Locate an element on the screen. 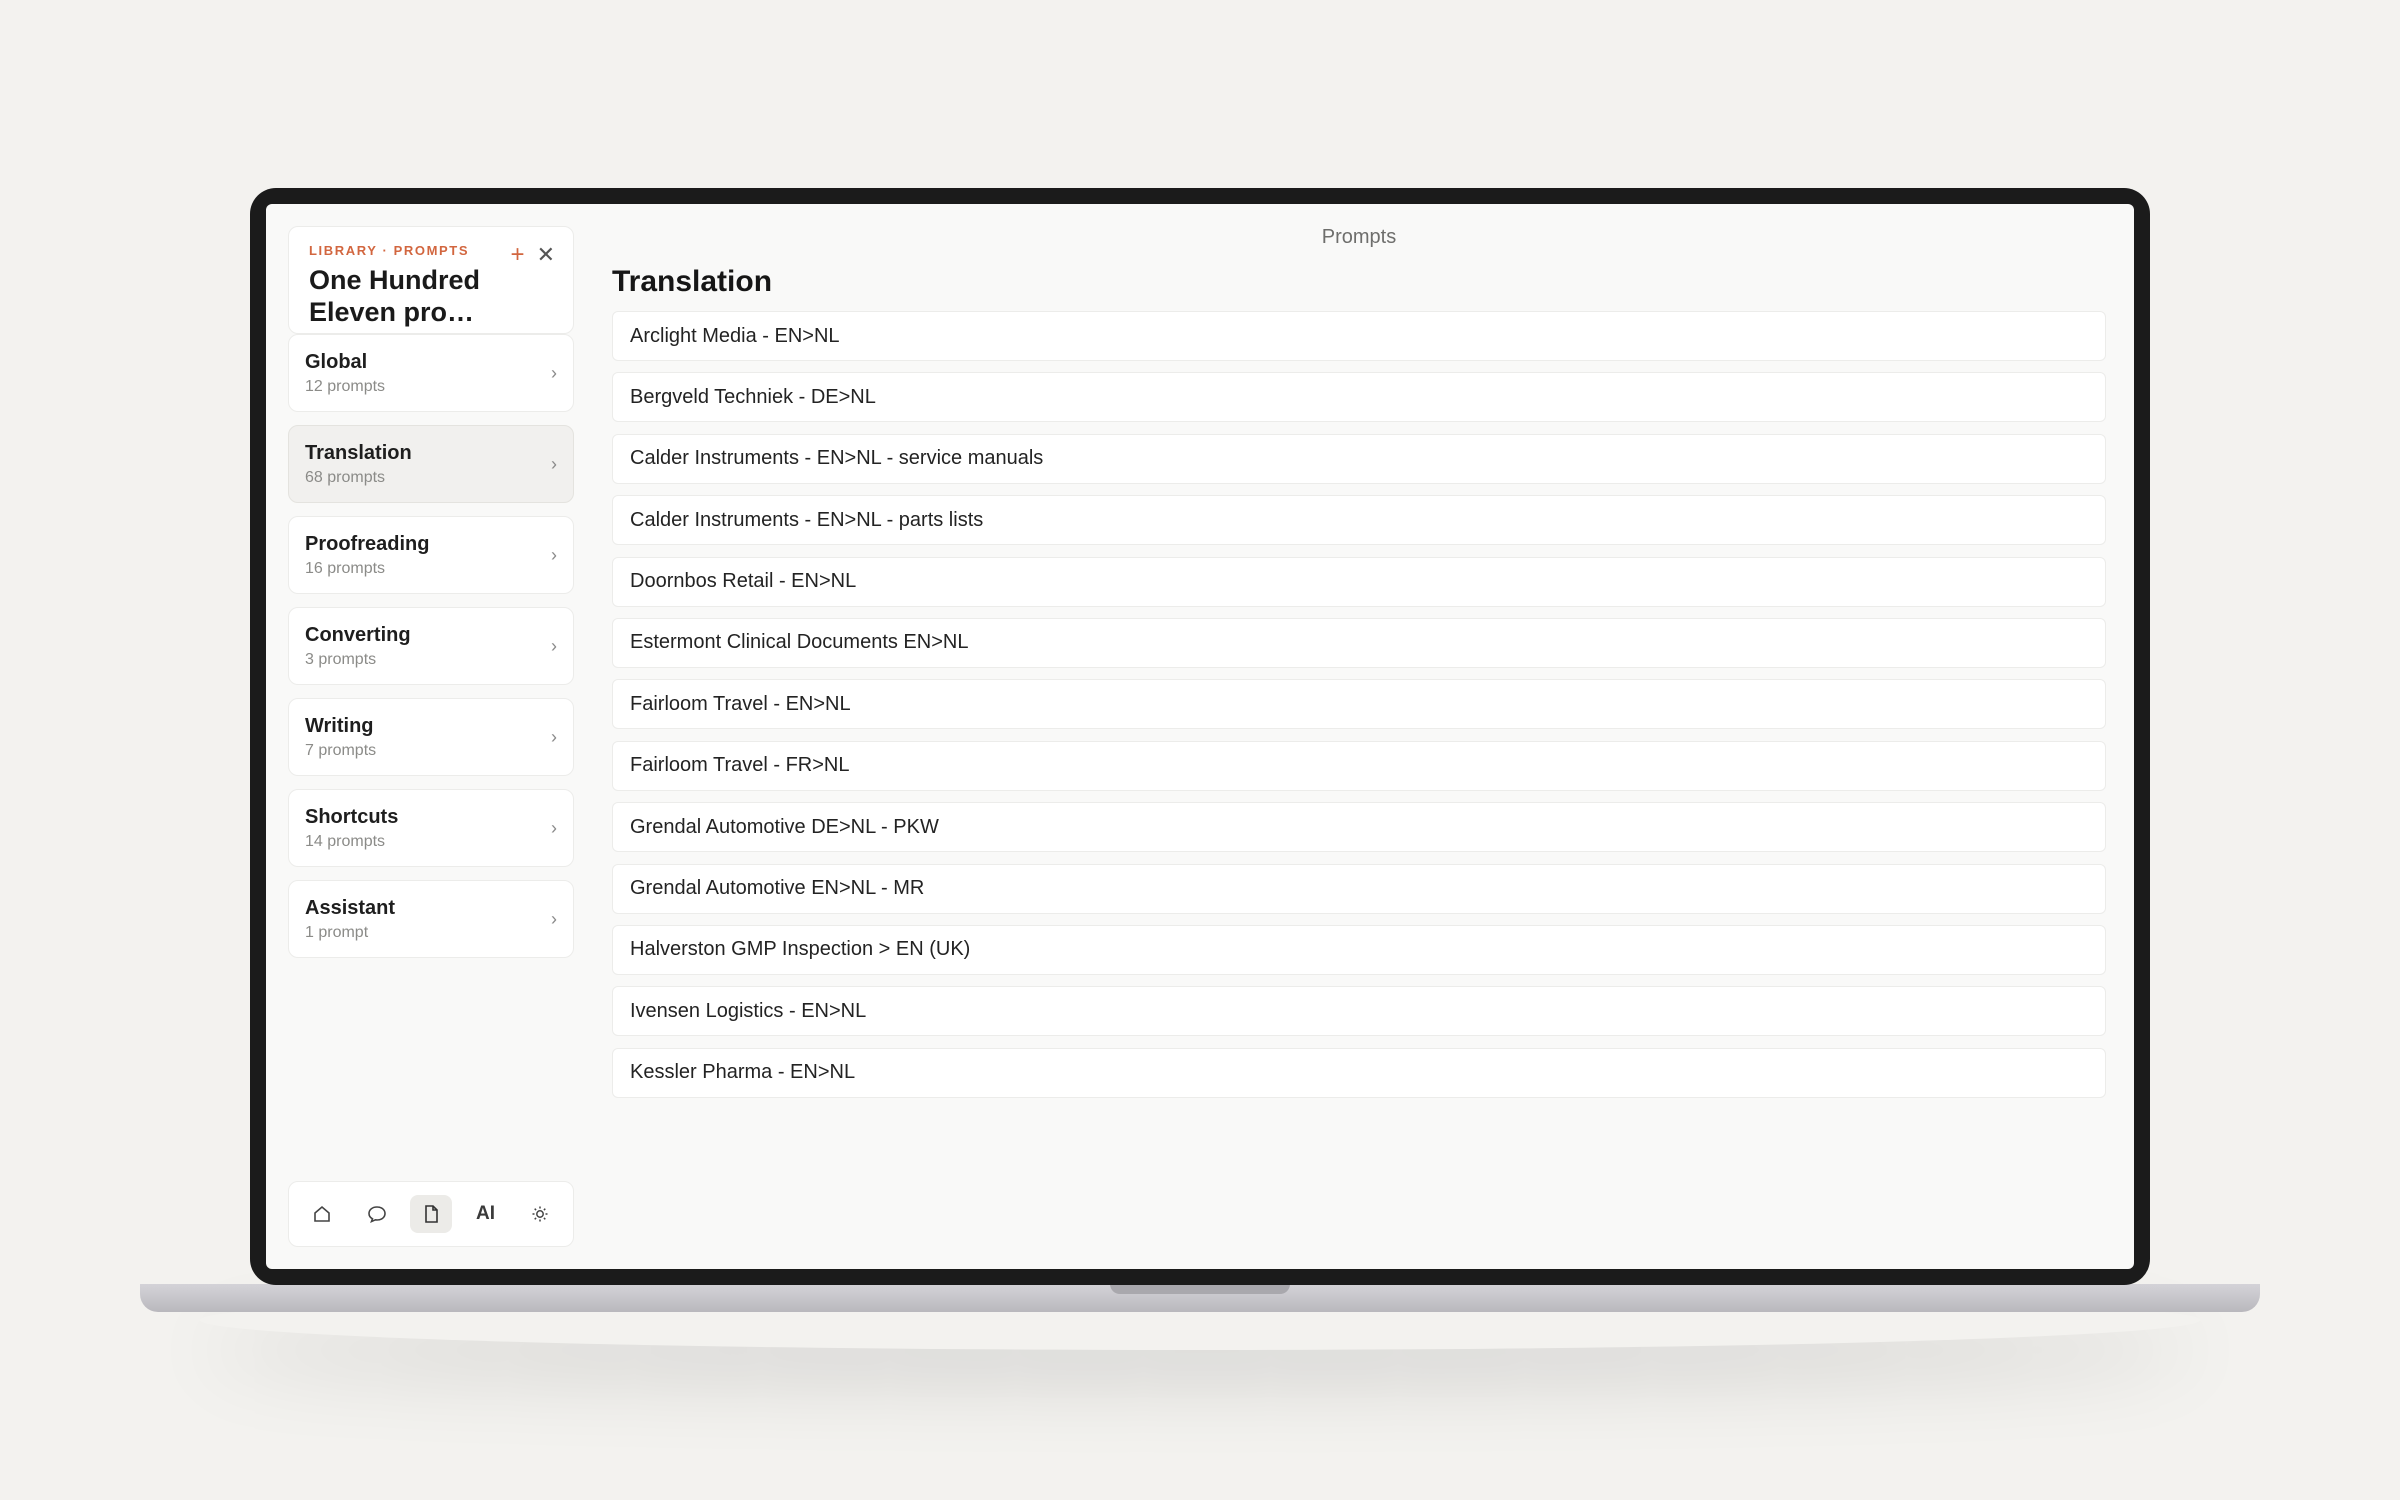 The image size is (2400, 1500). group-count: 14 prompts is located at coordinates (345, 841).